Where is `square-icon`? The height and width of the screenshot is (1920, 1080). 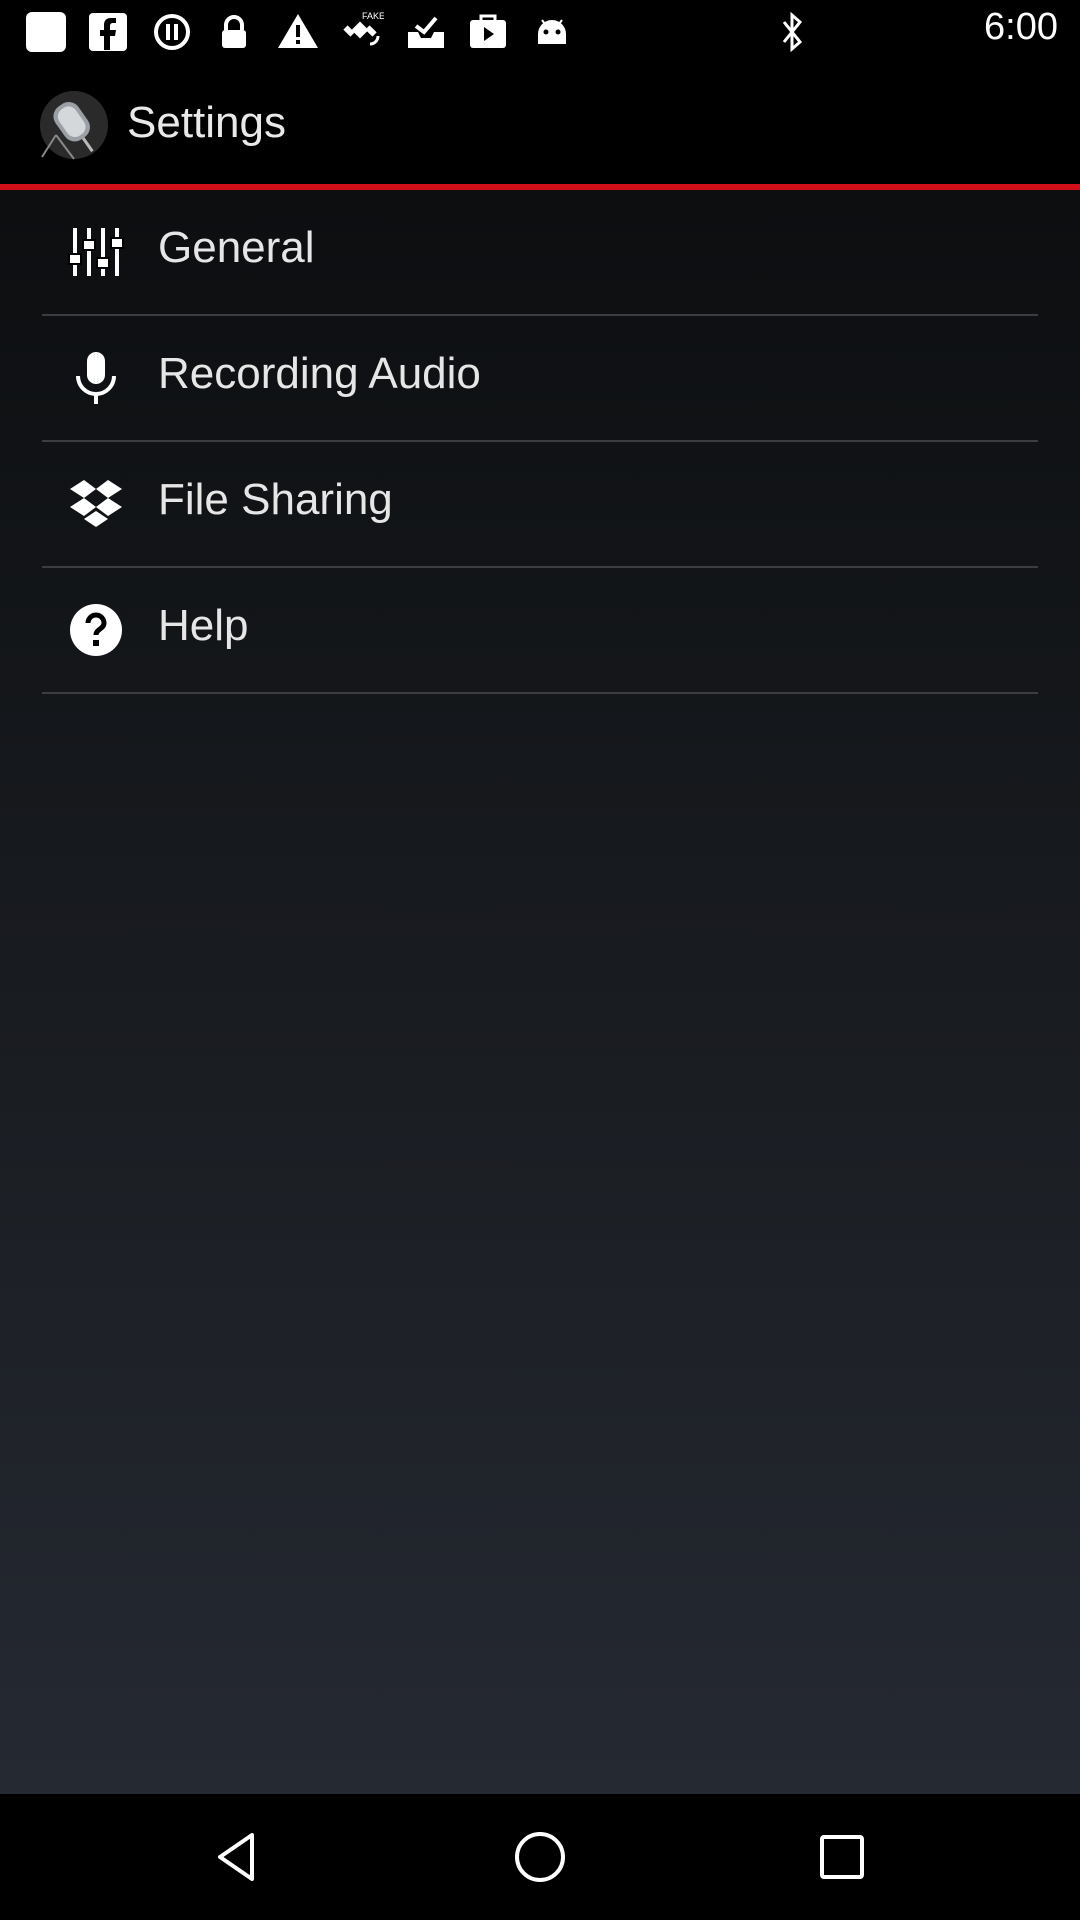
square-icon is located at coordinates (46, 32).